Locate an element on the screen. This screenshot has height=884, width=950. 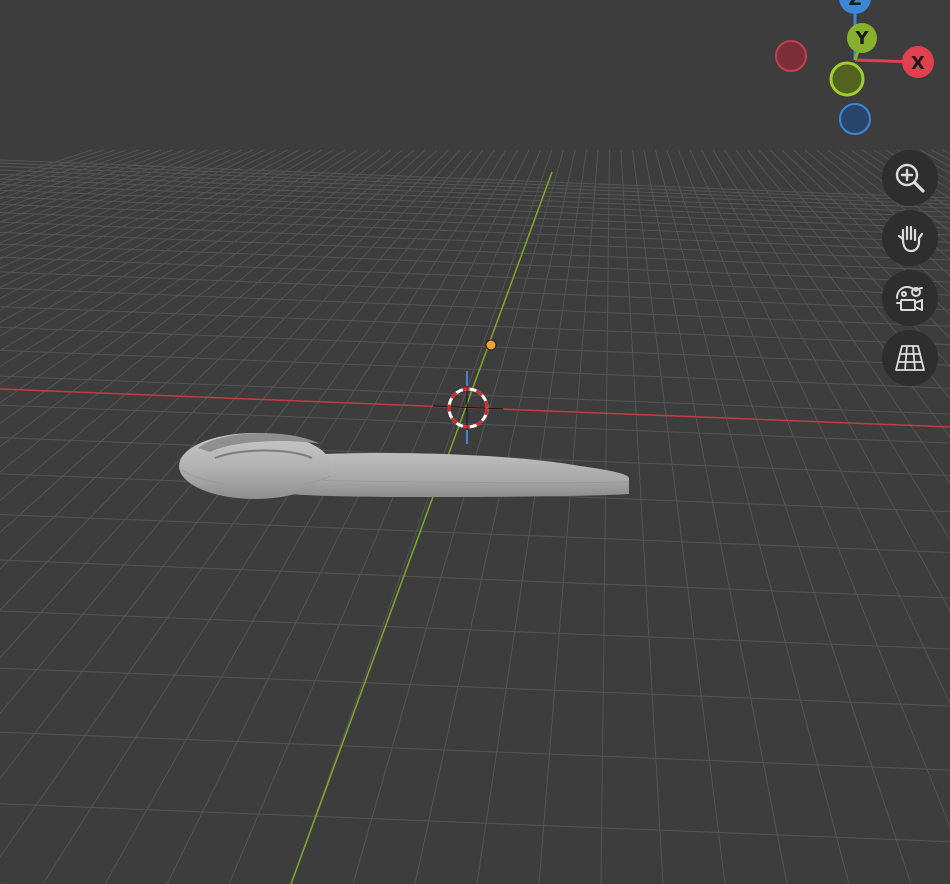
gizmo-neg-x-ball is located at coordinates (791, 56).